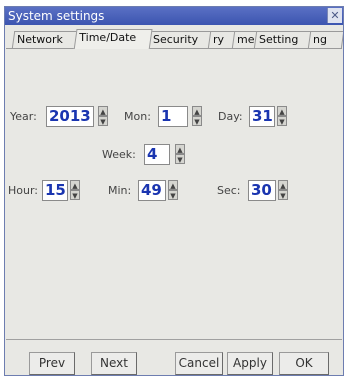  What do you see at coordinates (103, 121) in the screenshot?
I see `year-down-arrow-icon: ▼` at bounding box center [103, 121].